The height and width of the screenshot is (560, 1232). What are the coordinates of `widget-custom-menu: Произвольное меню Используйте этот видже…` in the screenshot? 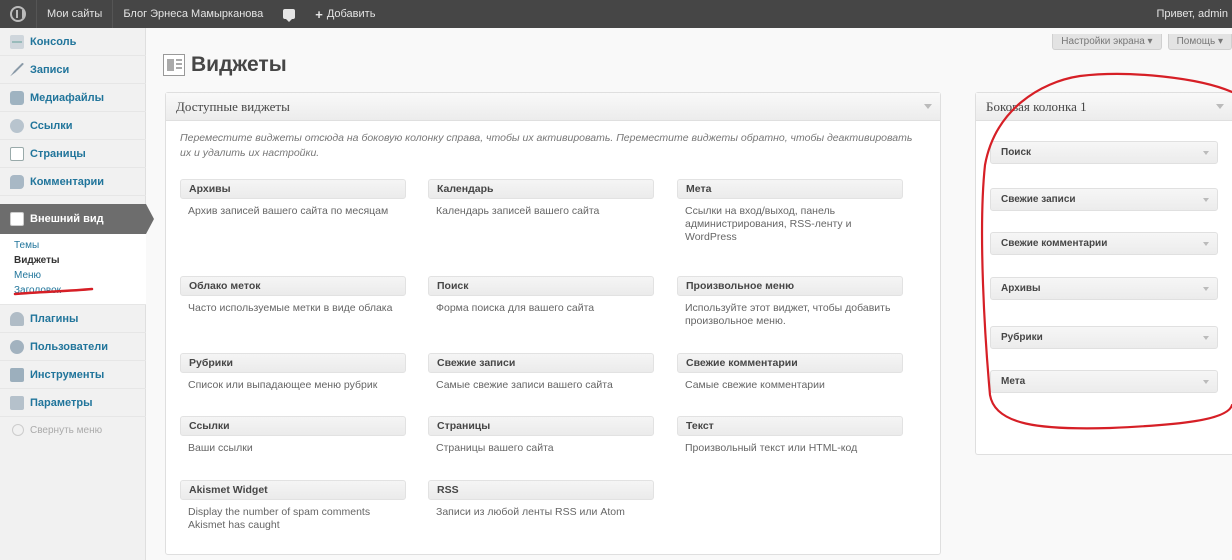 It's located at (797, 305).